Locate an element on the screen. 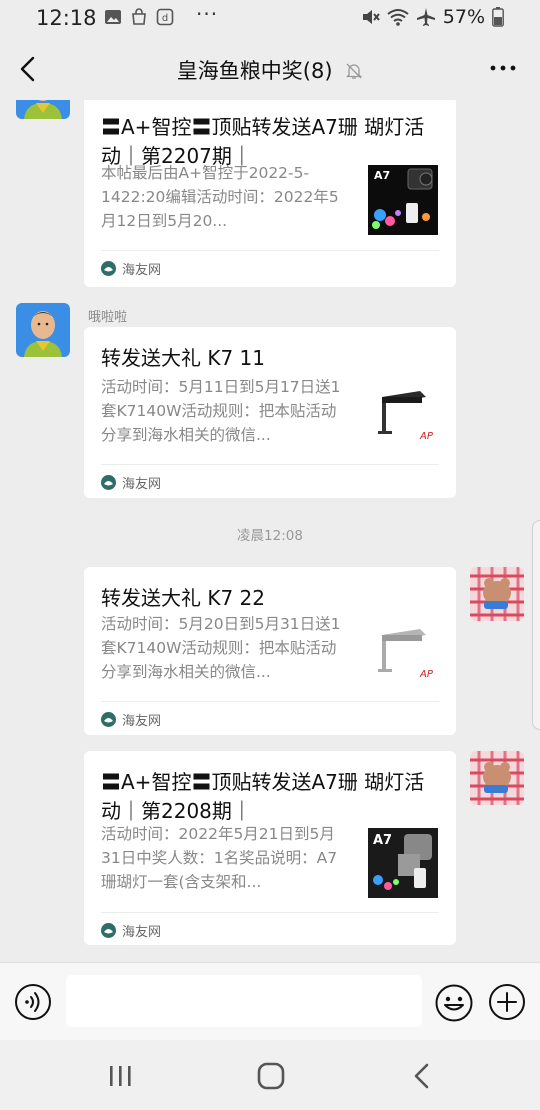  sender-name: 哦啦啦 is located at coordinates (108, 317).